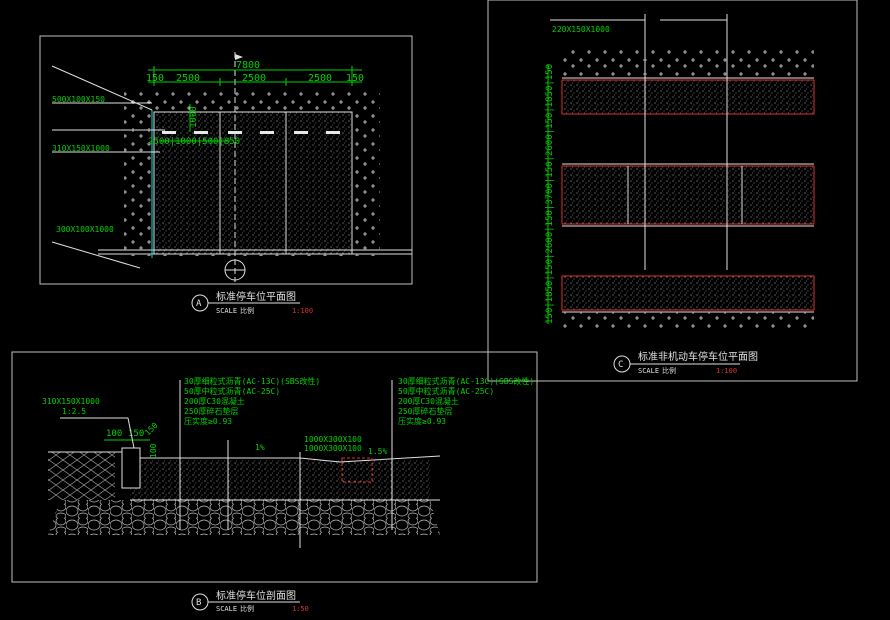  What do you see at coordinates (194, 142) in the screenshot?
I see `inner-dims: 2500|1000|500|850` at bounding box center [194, 142].